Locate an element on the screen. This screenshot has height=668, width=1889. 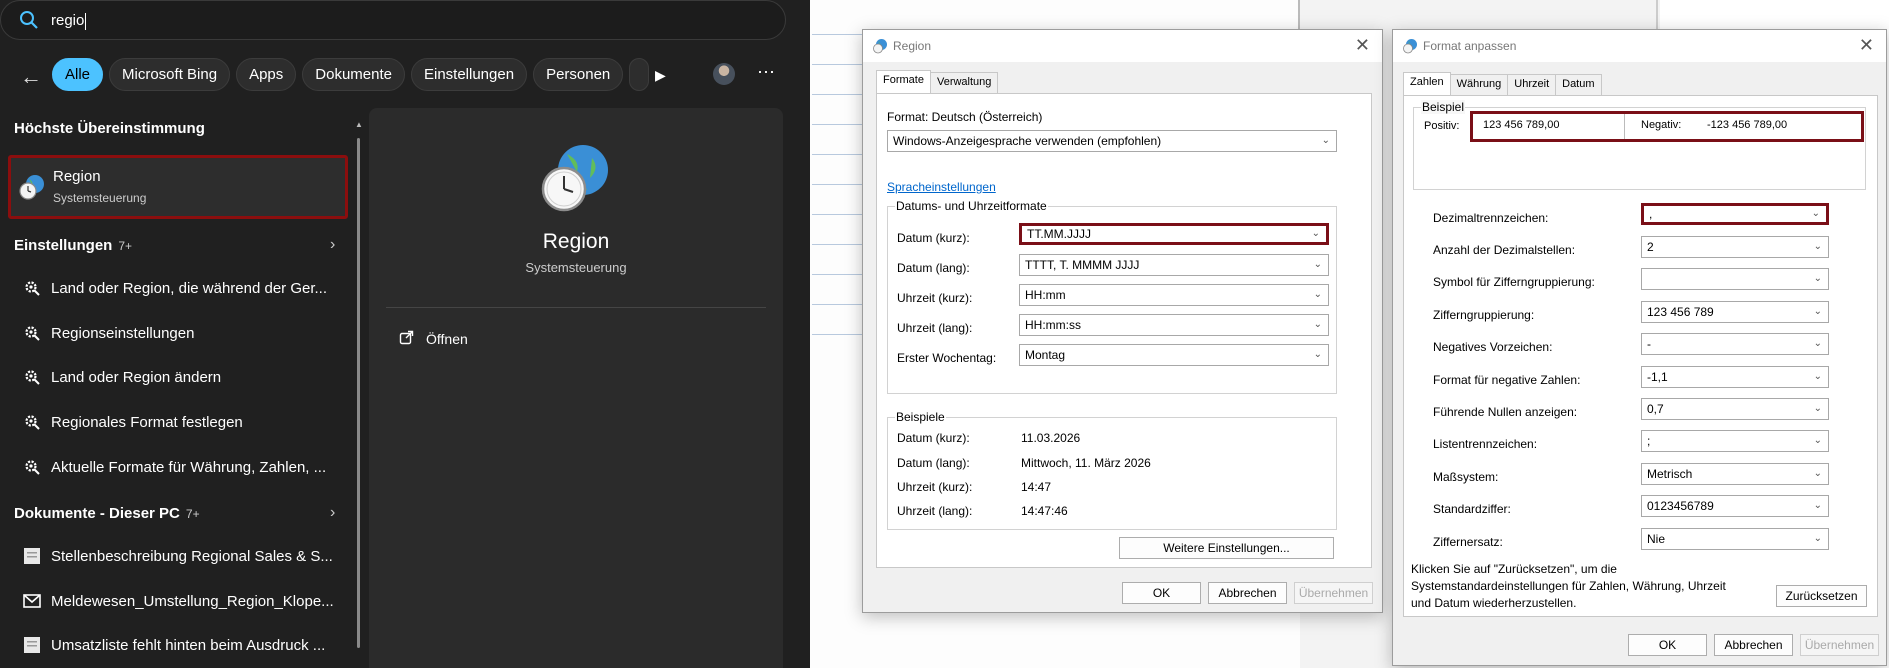
negative-sign-select: - ⌄ is located at coordinates (1735, 344).